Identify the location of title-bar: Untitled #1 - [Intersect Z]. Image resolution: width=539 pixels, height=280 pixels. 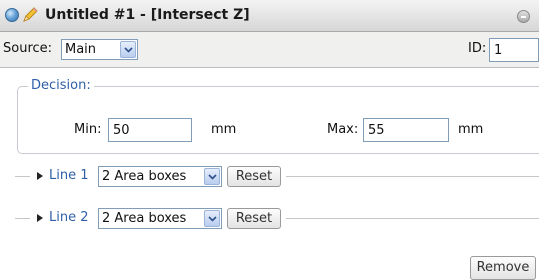
(269, 16).